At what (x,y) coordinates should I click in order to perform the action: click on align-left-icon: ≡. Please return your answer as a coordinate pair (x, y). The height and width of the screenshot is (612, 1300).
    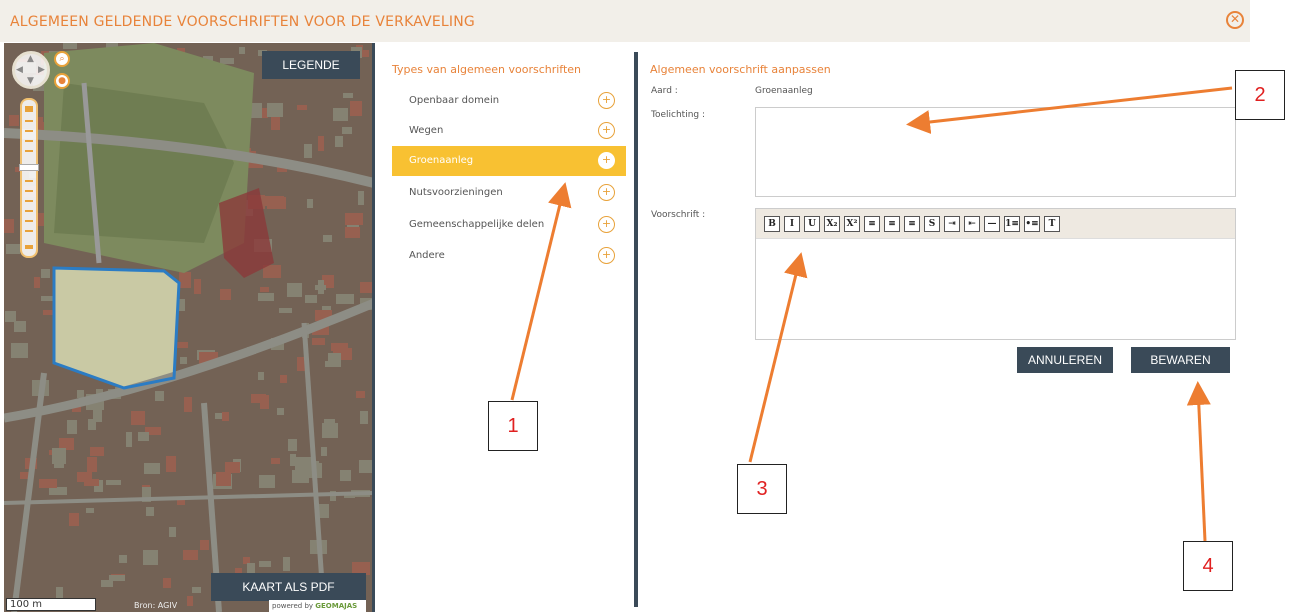
    Looking at the image, I should click on (872, 224).